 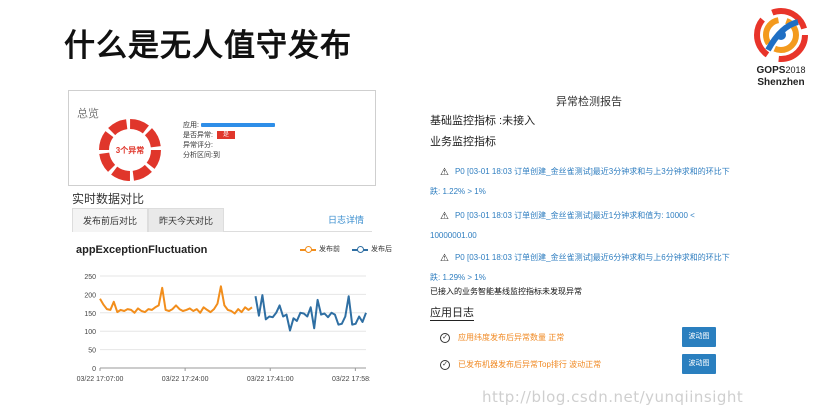 What do you see at coordinates (198, 135) in the screenshot?
I see `abnormal-label: 是否异常:` at bounding box center [198, 135].